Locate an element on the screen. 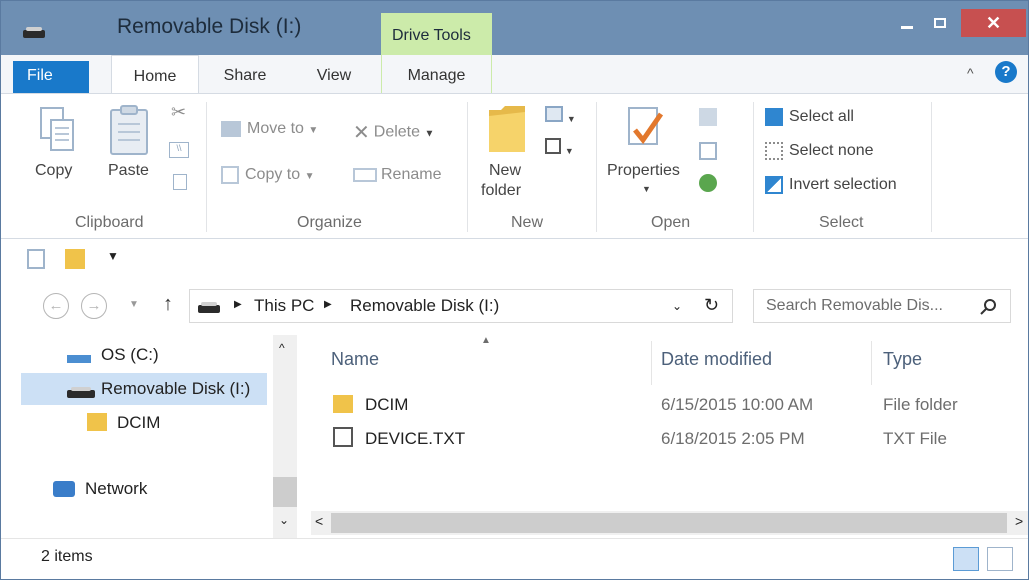 The image size is (1029, 580). delete-label: Delete is located at coordinates (397, 132).